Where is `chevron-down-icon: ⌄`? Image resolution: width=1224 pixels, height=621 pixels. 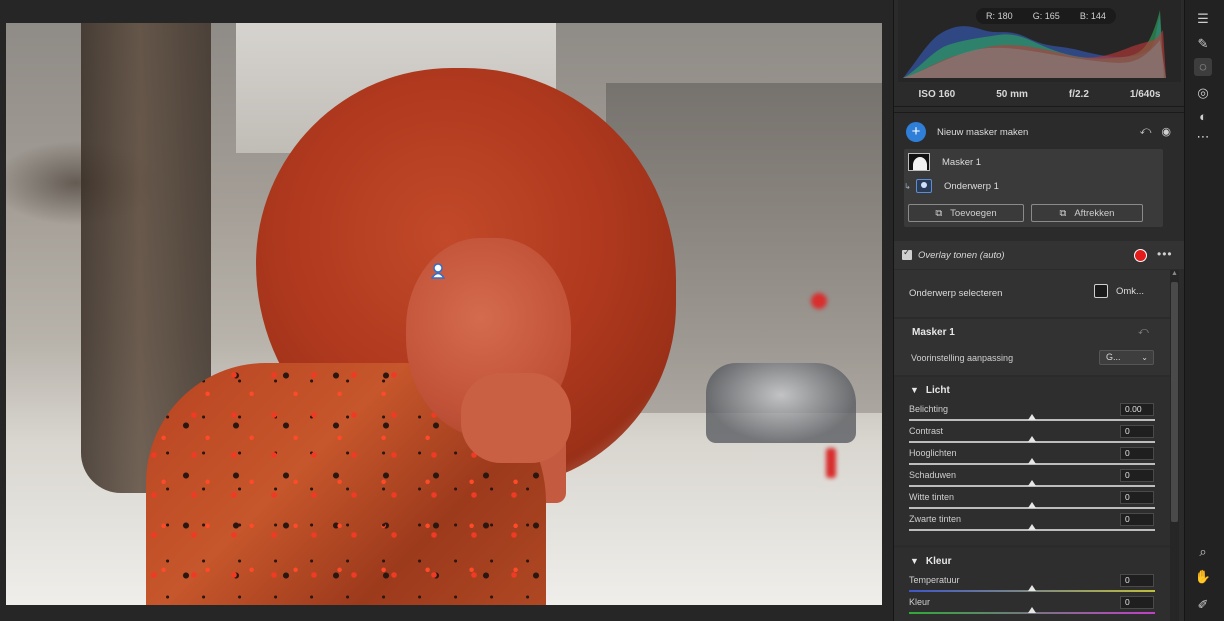 chevron-down-icon: ⌄ is located at coordinates (1144, 357).